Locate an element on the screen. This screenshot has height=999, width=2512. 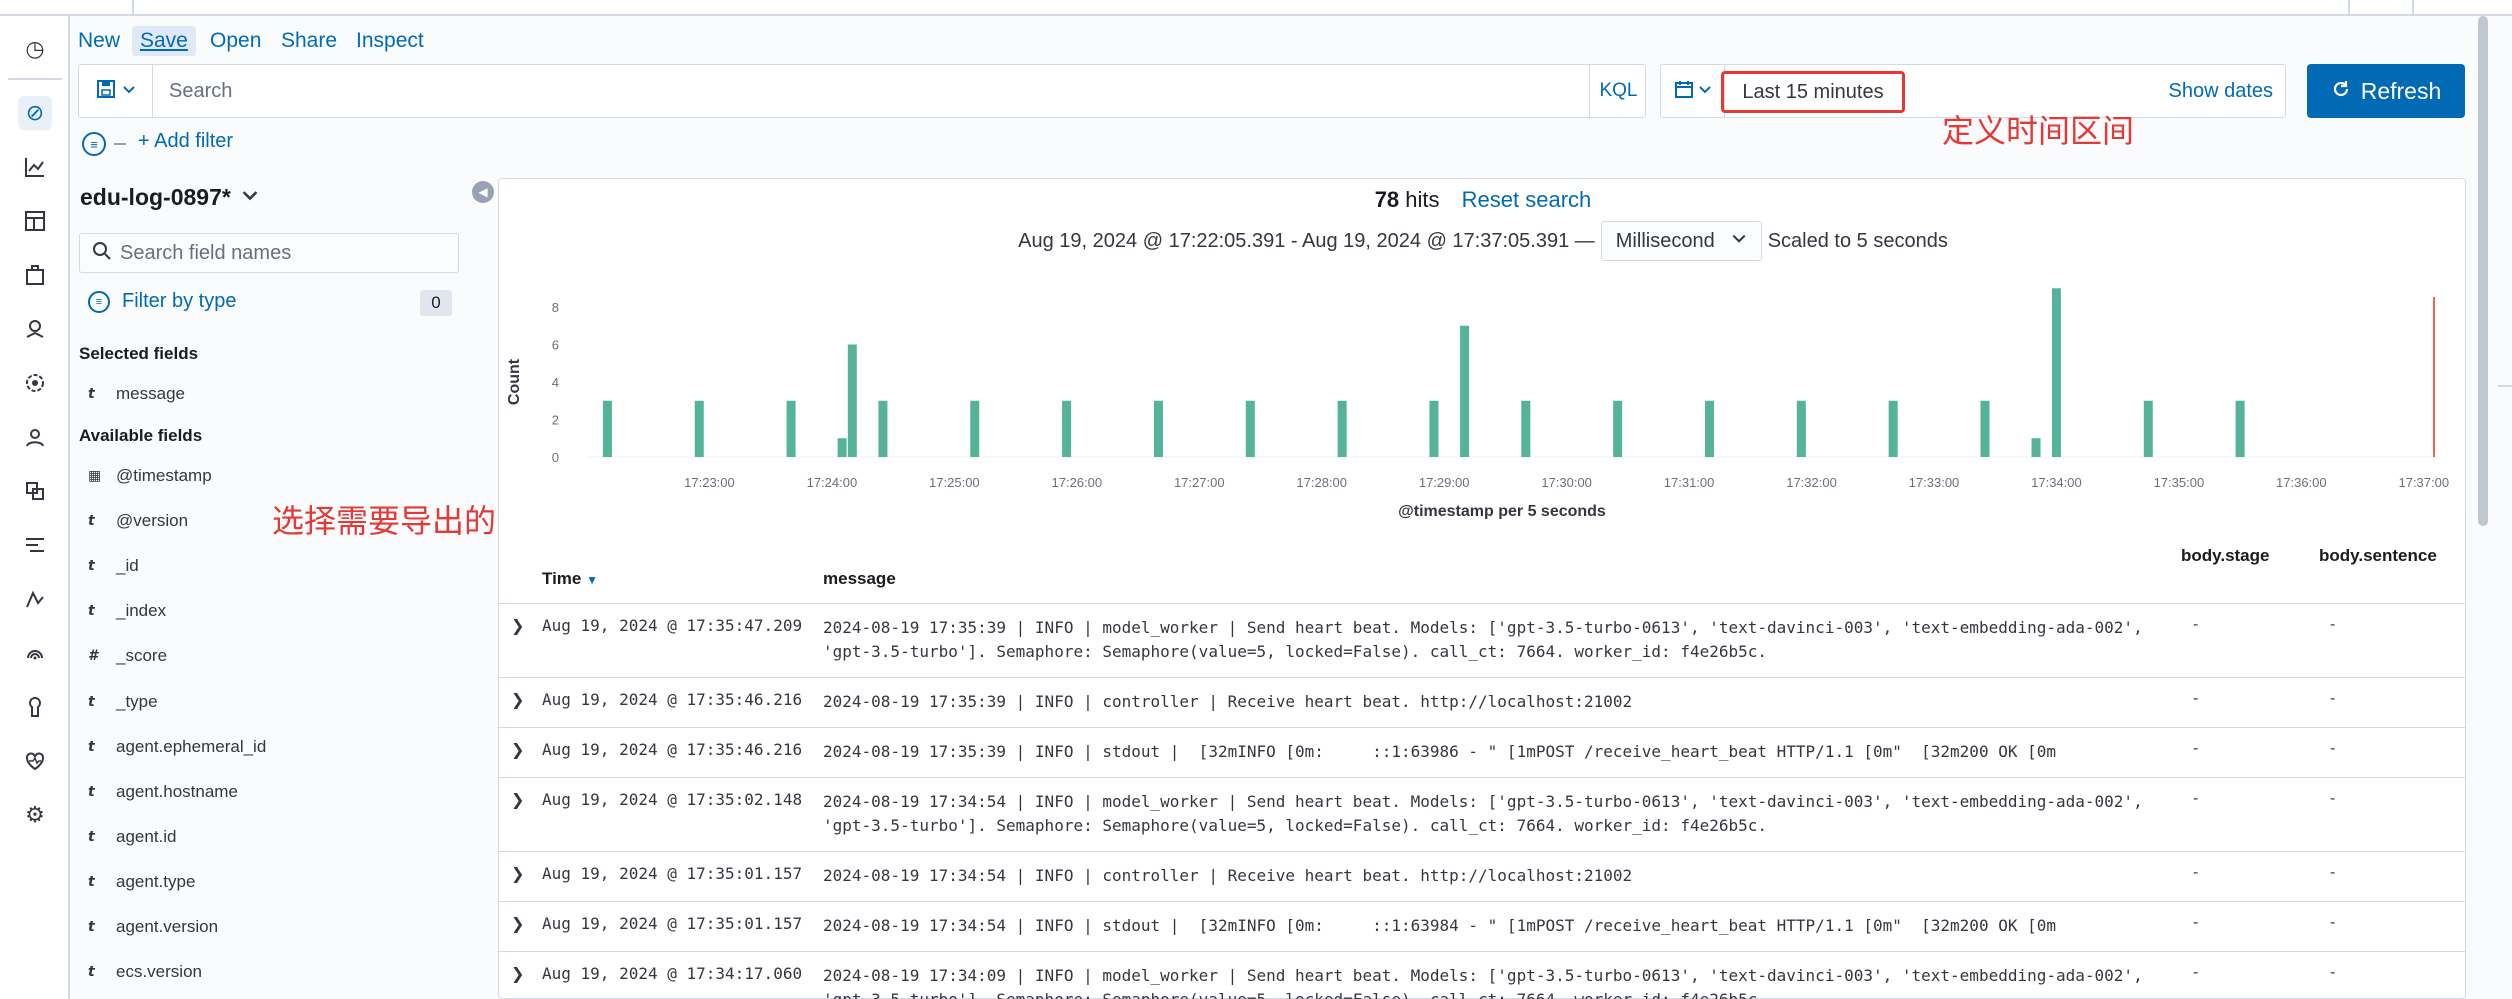
filter-by-type-button: ≡ Filter by type is located at coordinates (162, 301).